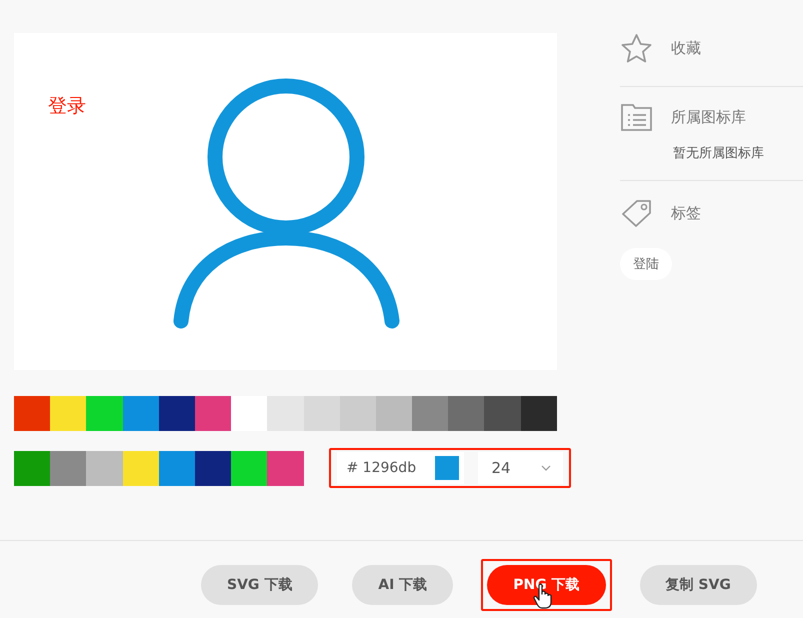  Describe the element at coordinates (400, 468) in the screenshot. I see `color-input: # 1296db` at that location.